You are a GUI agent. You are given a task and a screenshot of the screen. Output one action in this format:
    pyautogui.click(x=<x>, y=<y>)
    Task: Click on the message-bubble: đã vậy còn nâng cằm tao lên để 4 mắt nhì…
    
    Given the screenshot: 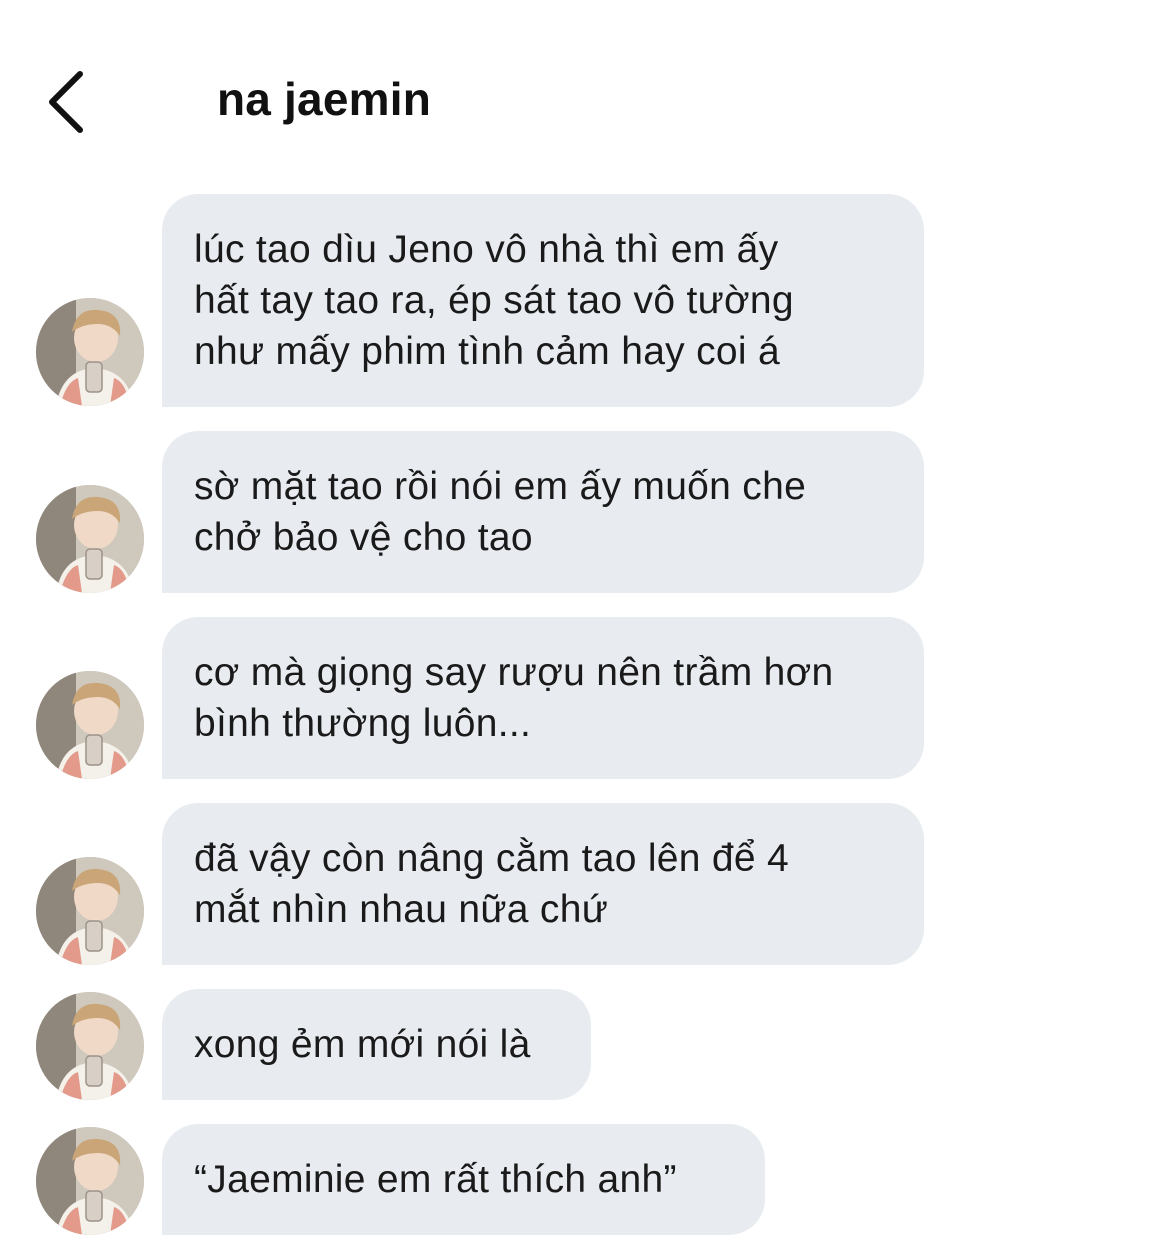 What is the action you would take?
    pyautogui.click(x=543, y=884)
    